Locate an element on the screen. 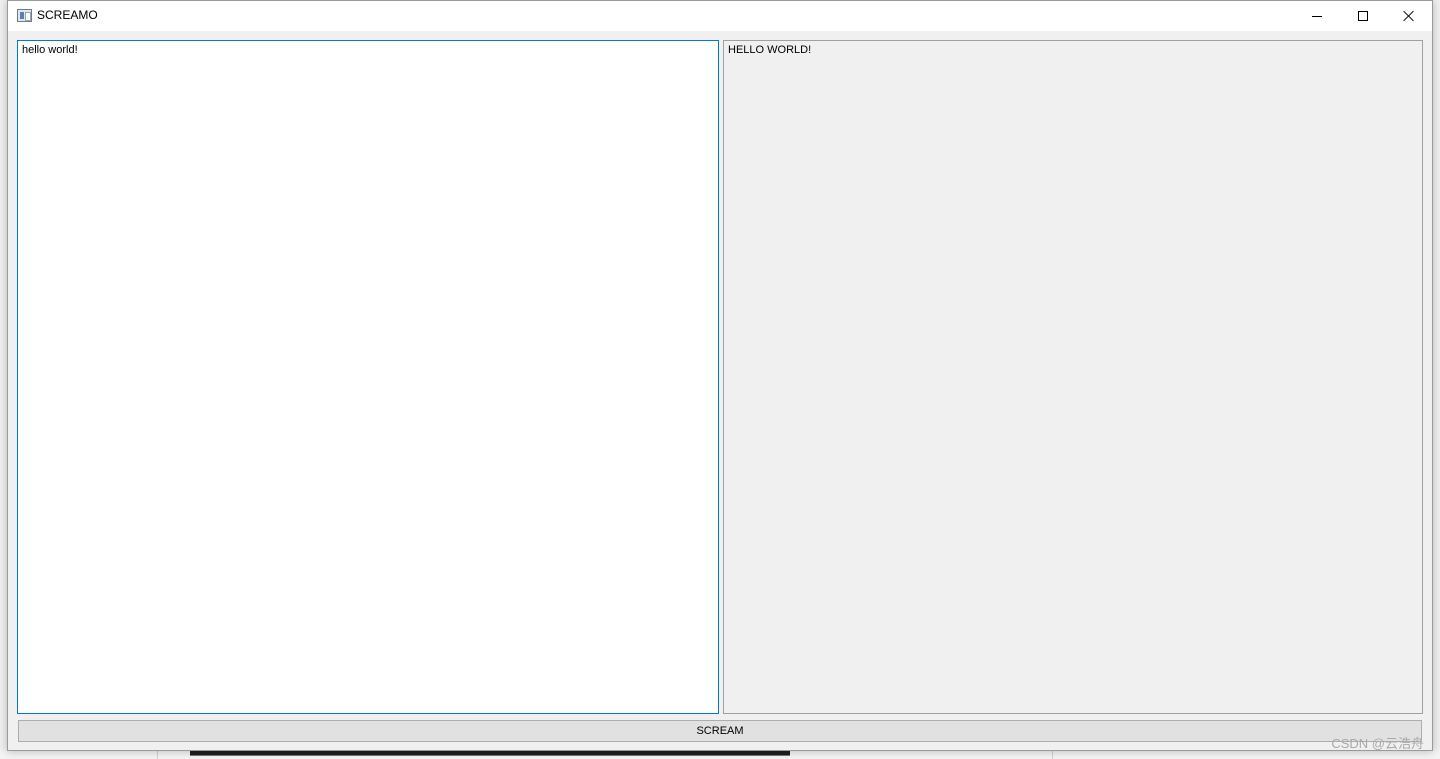 This screenshot has width=1440, height=759. close-icon is located at coordinates (1409, 16).